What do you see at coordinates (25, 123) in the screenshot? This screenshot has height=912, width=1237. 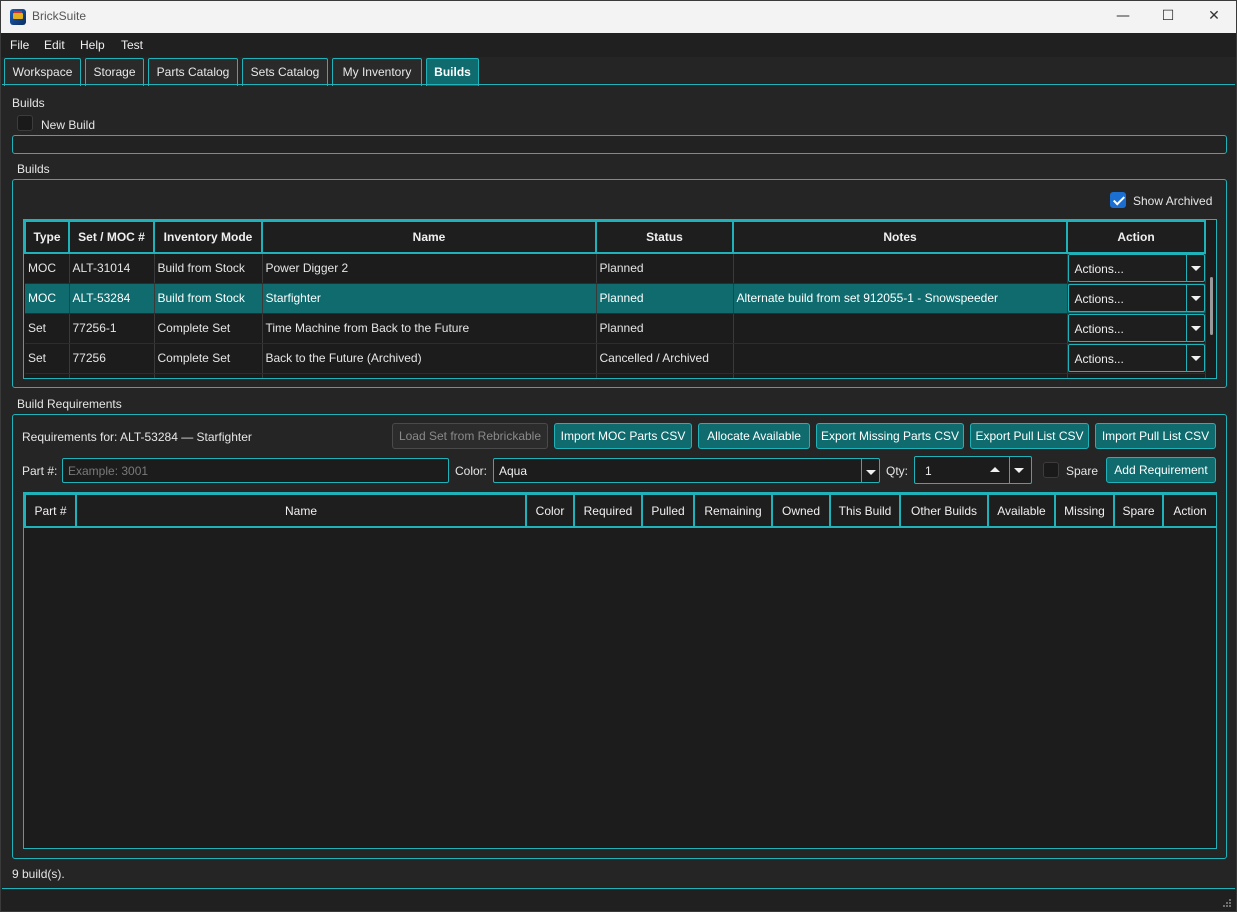 I see `new-build-checkbox` at bounding box center [25, 123].